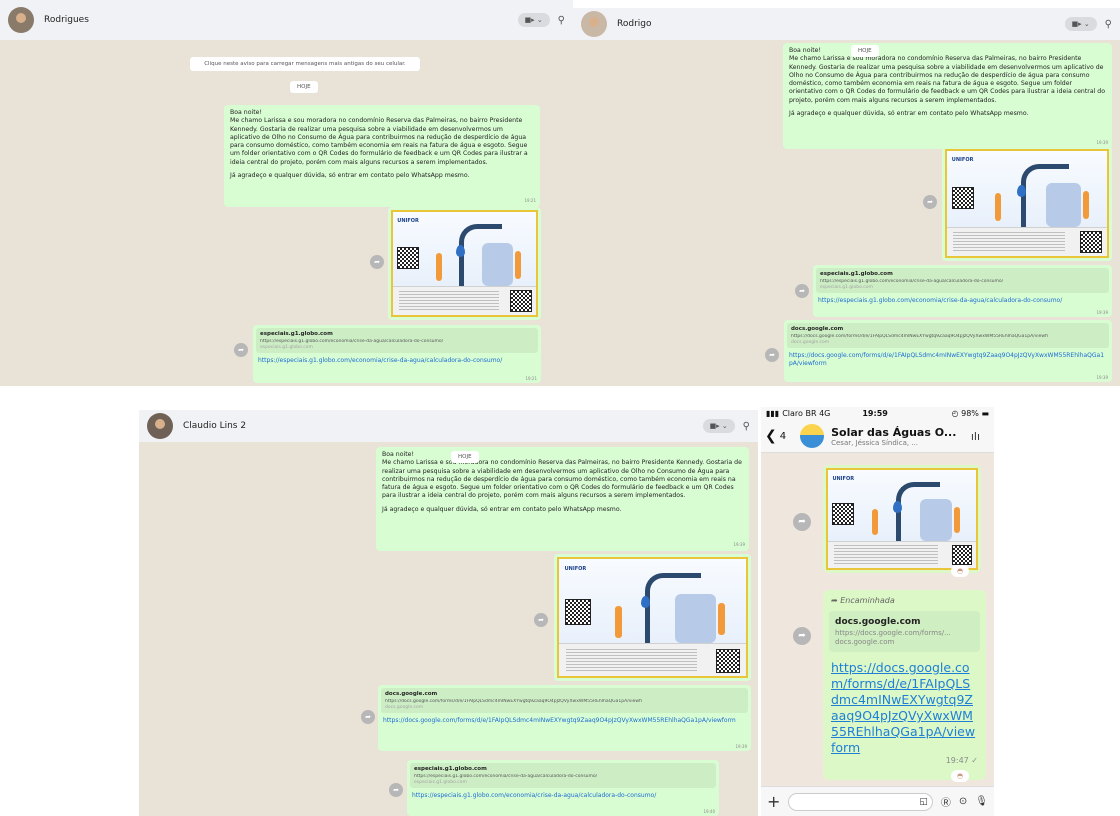  I want to click on payment-icon: Ⓡ, so click(946, 801).